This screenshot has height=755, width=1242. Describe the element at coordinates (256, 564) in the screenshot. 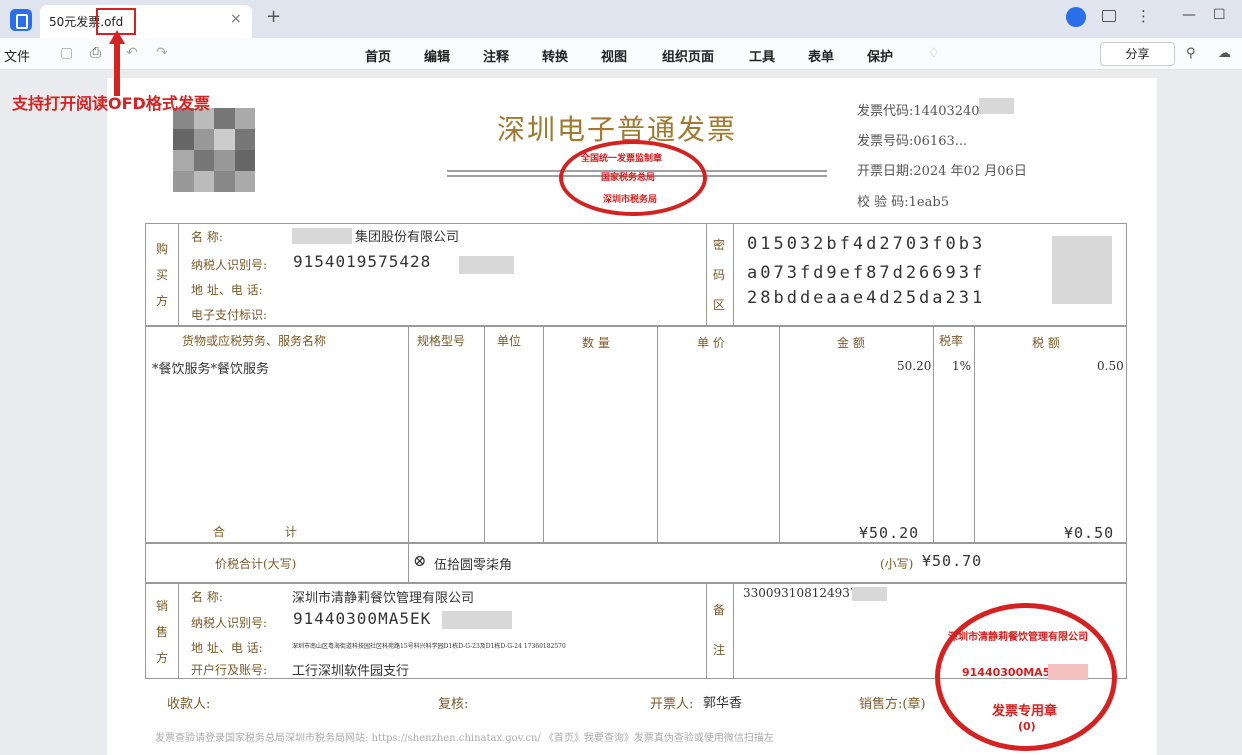

I see `grand-total-label: 价税合计(大写)` at that location.